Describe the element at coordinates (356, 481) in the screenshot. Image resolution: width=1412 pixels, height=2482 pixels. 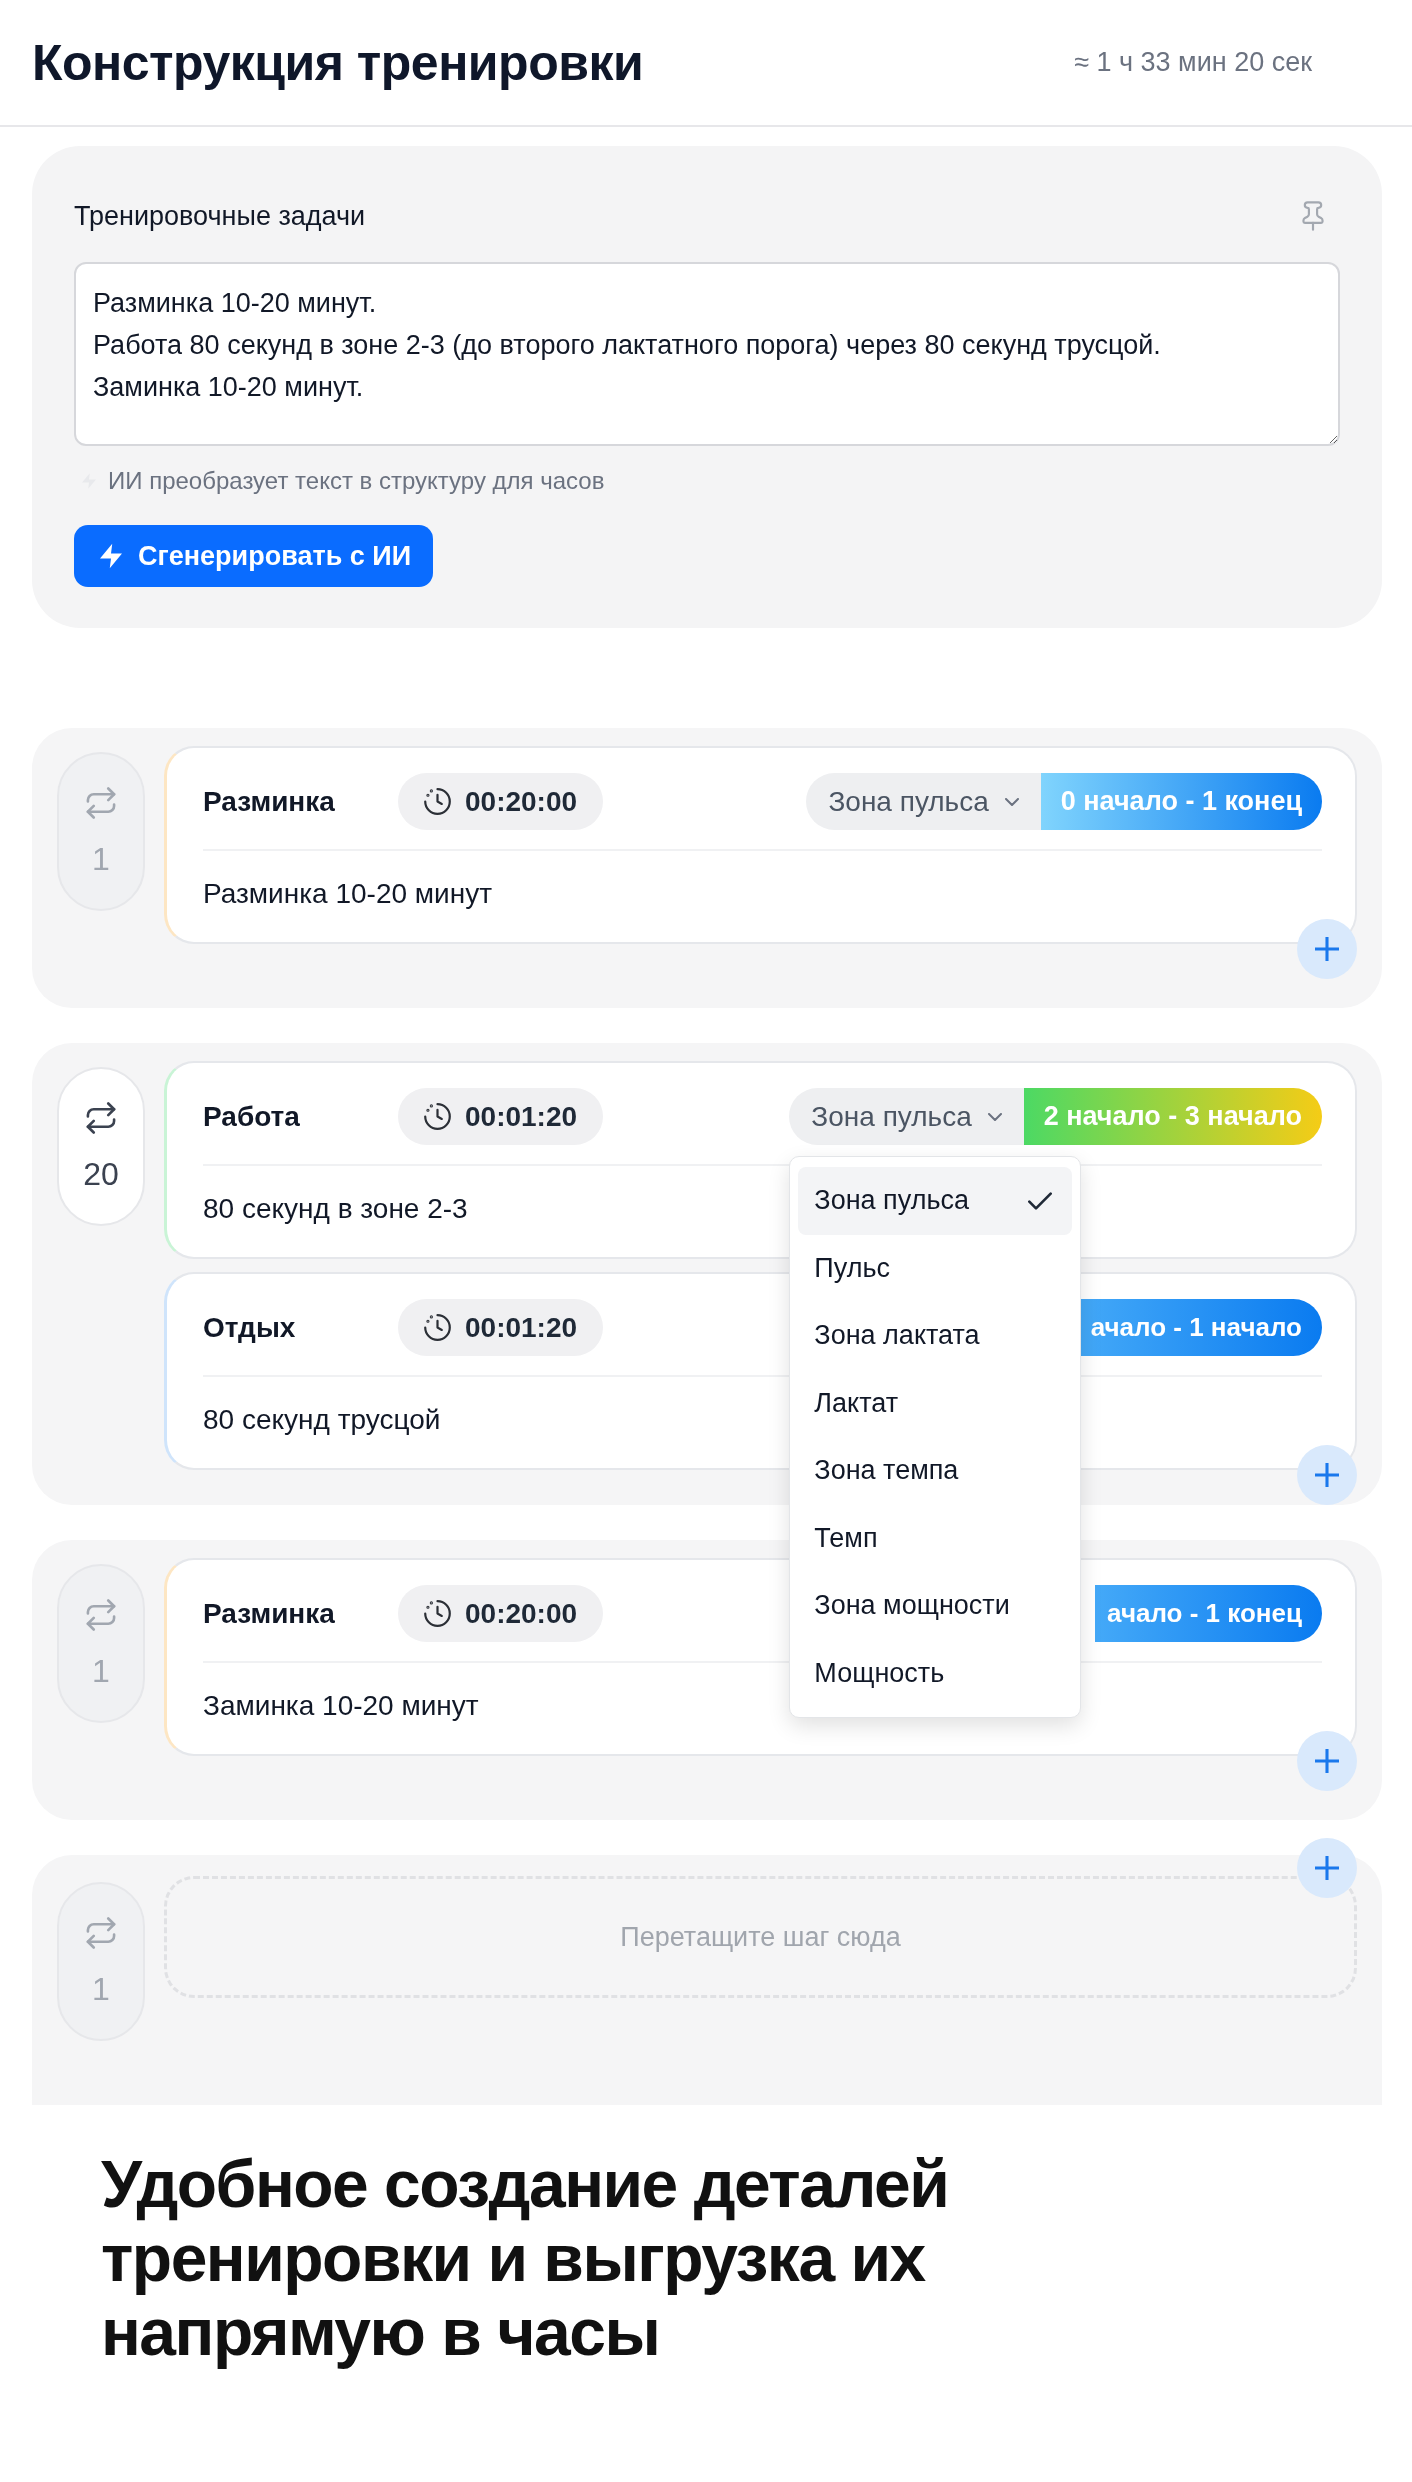
I see `hint-text: ИИ преобразует текст в структуру для часов` at that location.